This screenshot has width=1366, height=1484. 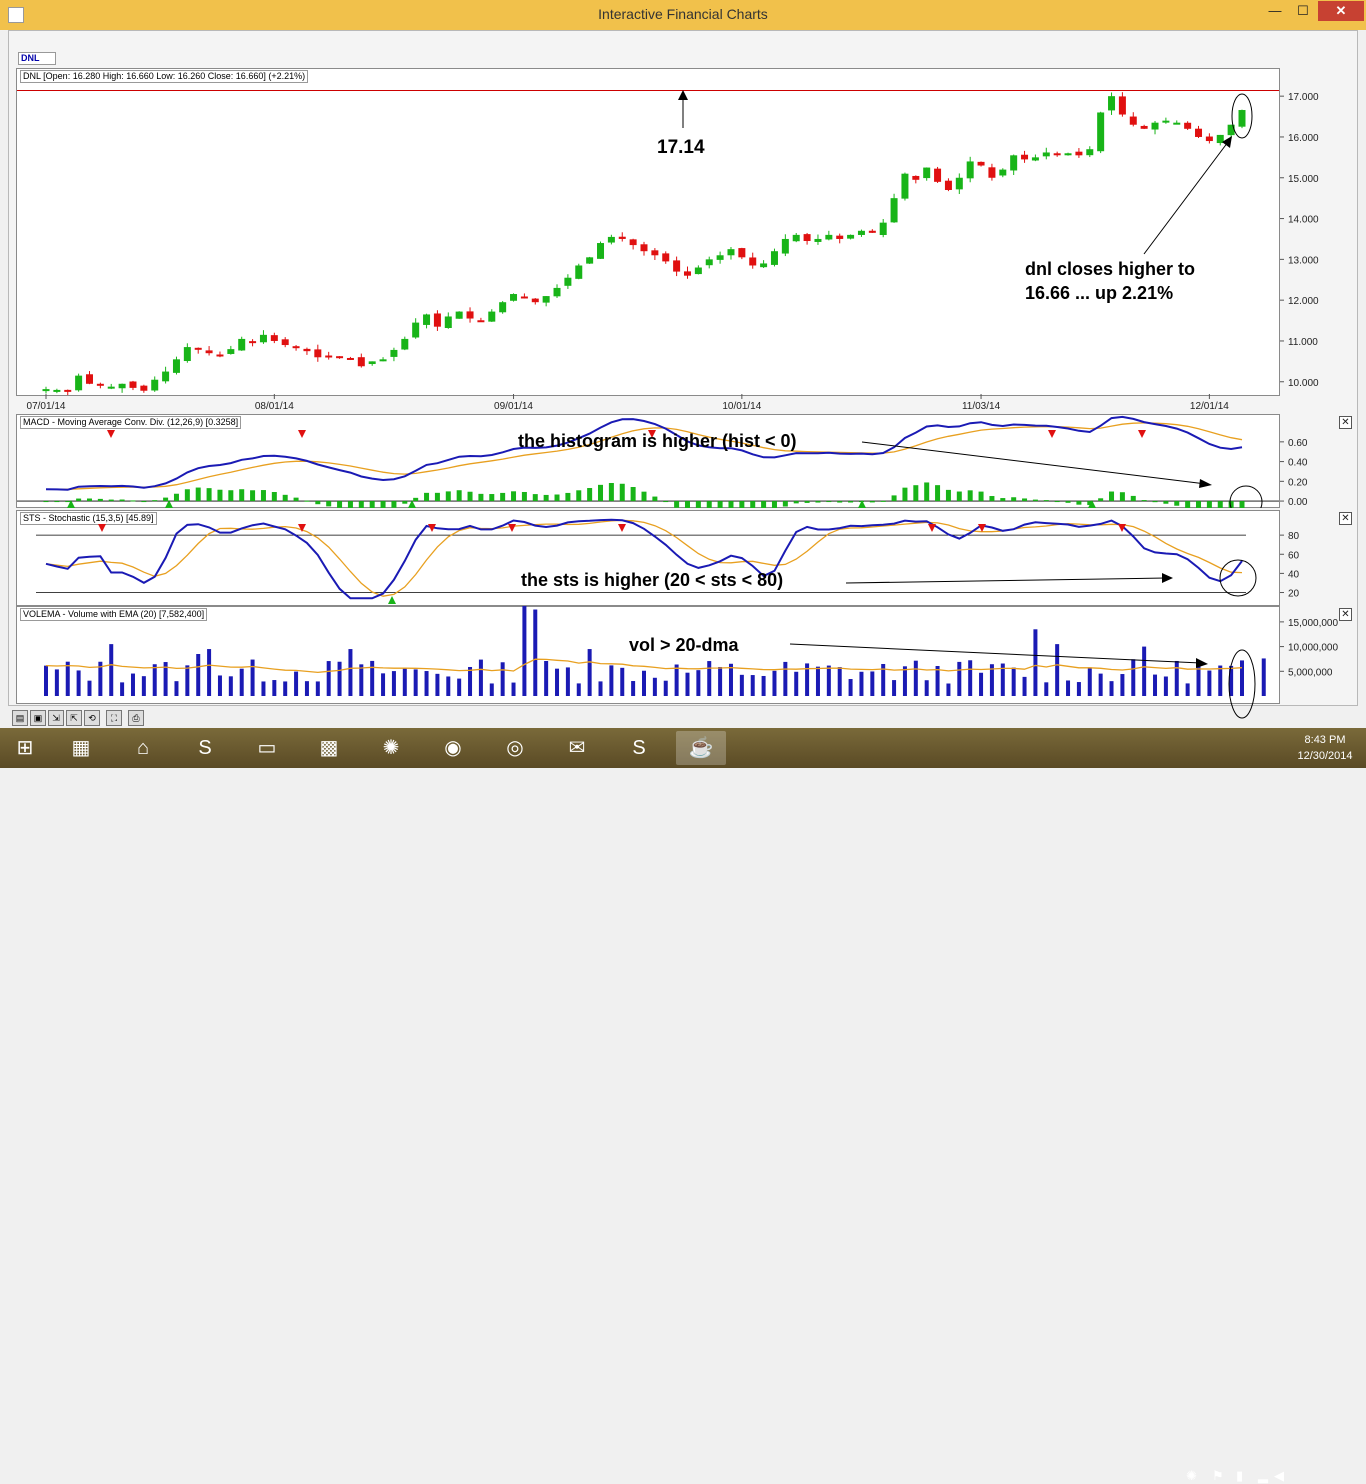 I want to click on home-app-icon: ⌂, so click(x=143, y=748).